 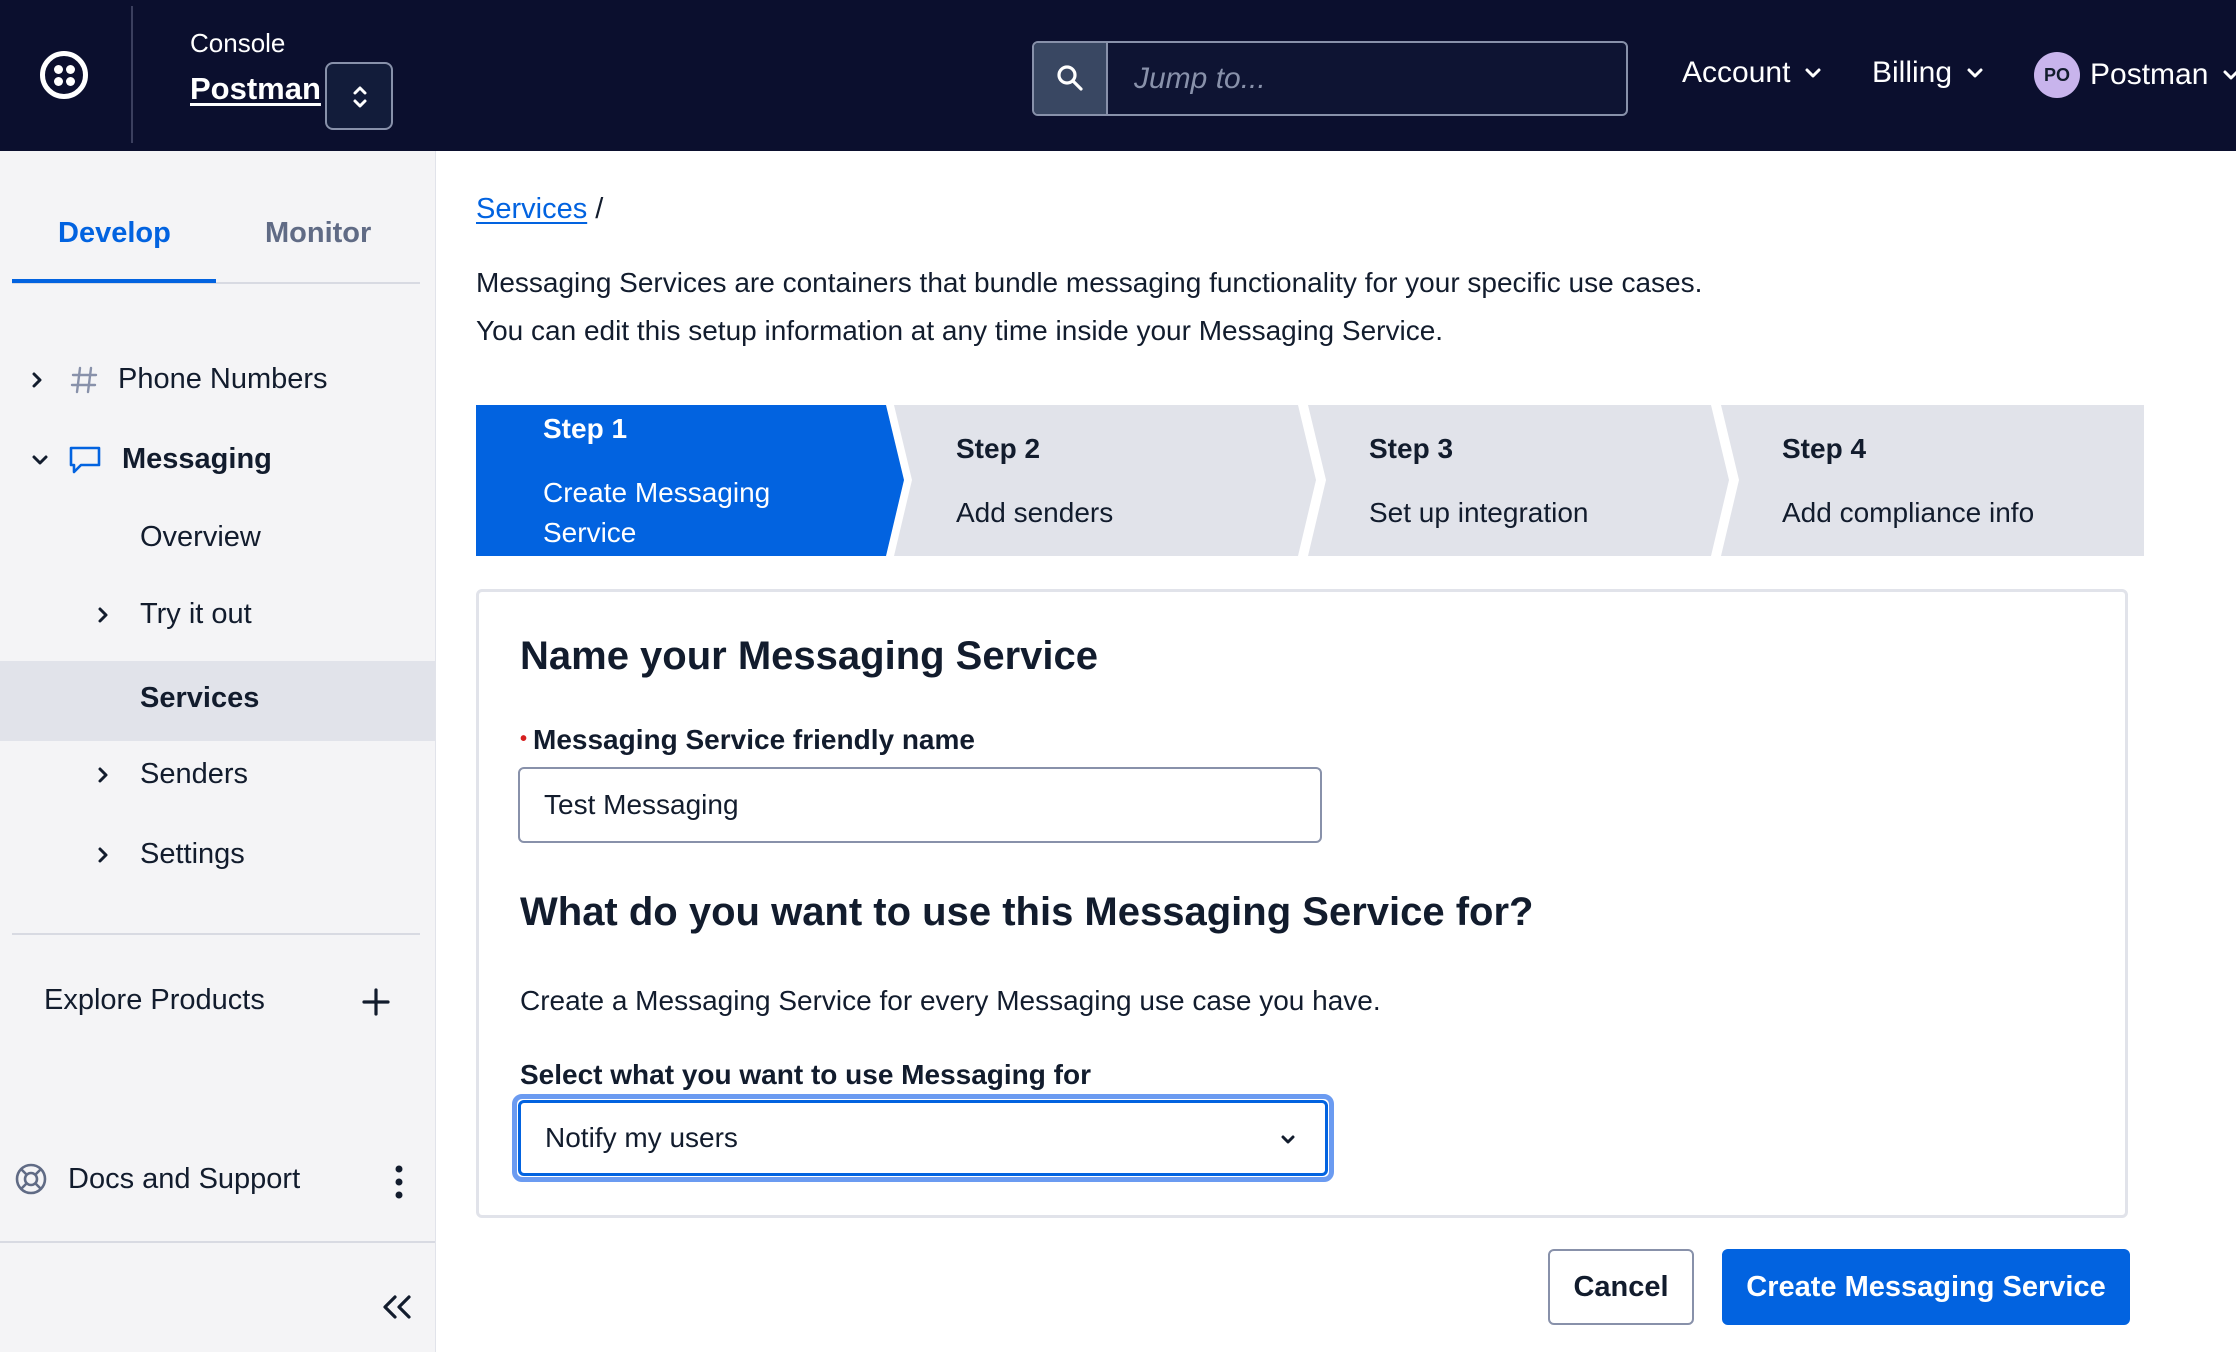 What do you see at coordinates (194, 774) in the screenshot?
I see `sidebar-item-label: Senders` at bounding box center [194, 774].